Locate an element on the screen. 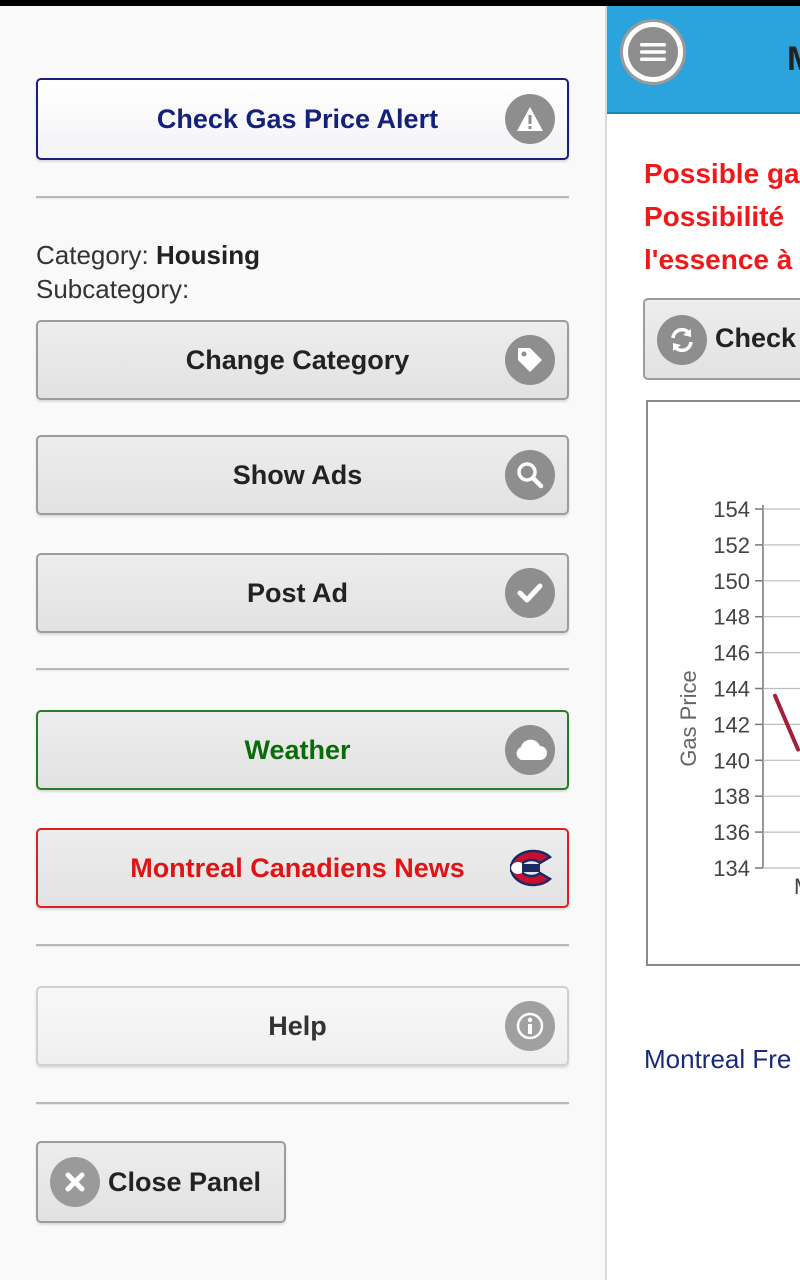  change-category-label: Change Category is located at coordinates (297, 359).